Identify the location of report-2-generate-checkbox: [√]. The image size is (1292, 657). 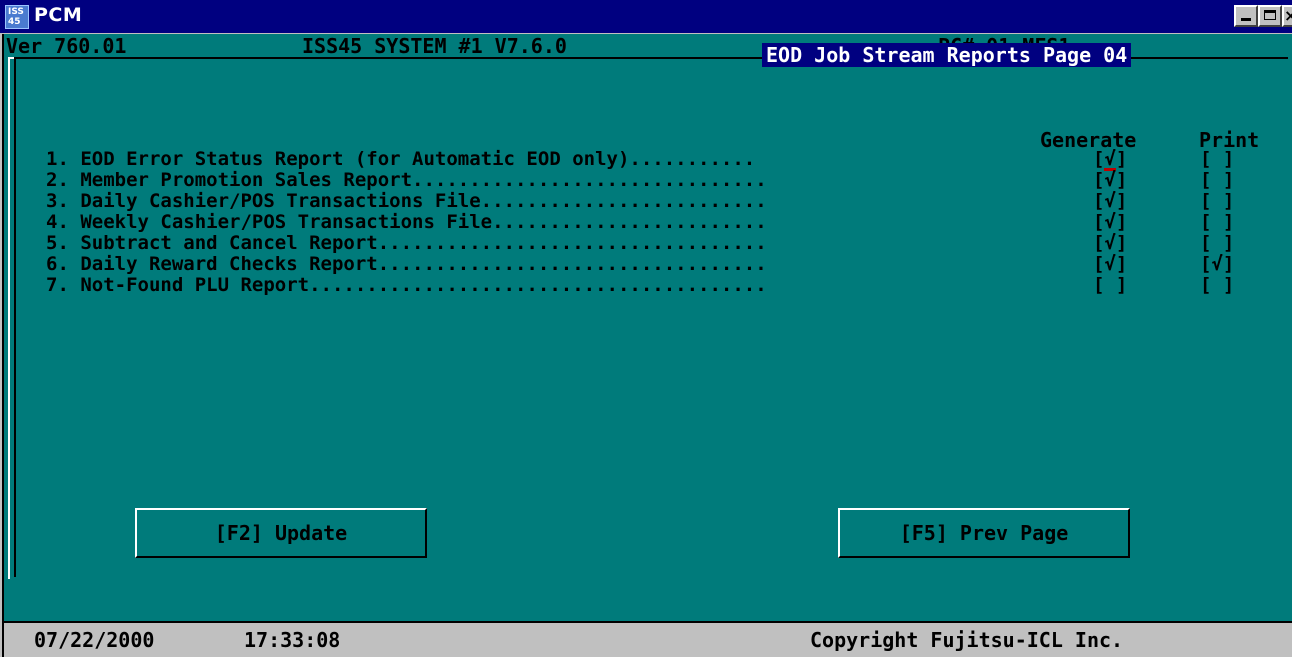
(1110, 180).